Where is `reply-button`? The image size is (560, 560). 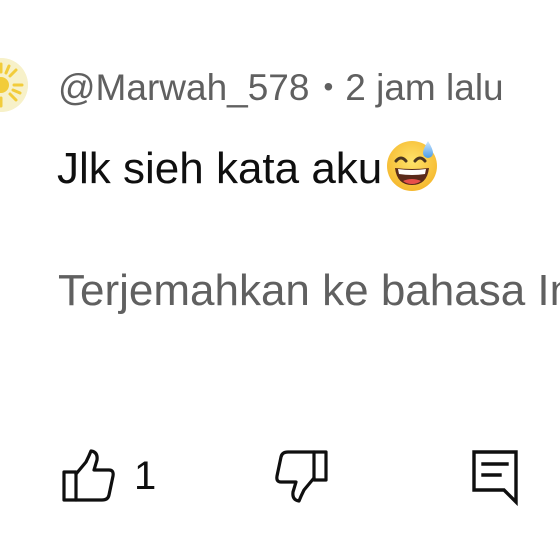 reply-button is located at coordinates (496, 476).